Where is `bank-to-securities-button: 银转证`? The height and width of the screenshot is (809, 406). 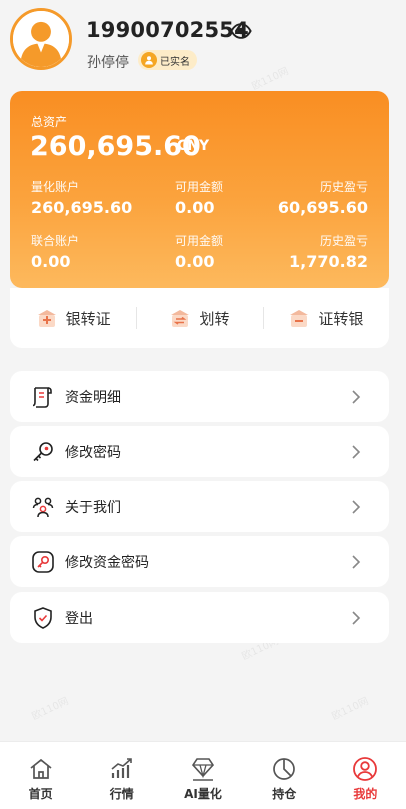 bank-to-securities-button: 银转证 is located at coordinates (73, 318).